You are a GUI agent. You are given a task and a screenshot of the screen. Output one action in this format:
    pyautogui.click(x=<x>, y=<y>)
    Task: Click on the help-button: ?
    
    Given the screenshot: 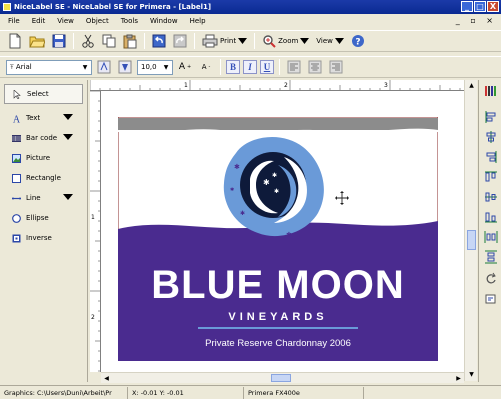 What is the action you would take?
    pyautogui.click(x=358, y=41)
    